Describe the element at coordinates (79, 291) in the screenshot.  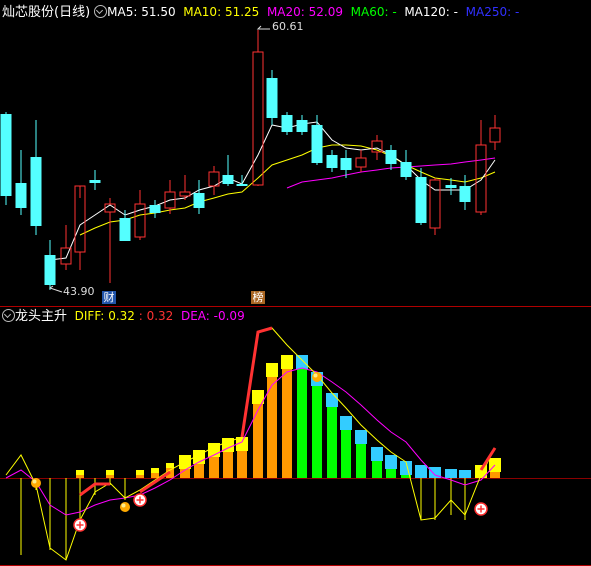
I see `low-price-label: 43.90` at that location.